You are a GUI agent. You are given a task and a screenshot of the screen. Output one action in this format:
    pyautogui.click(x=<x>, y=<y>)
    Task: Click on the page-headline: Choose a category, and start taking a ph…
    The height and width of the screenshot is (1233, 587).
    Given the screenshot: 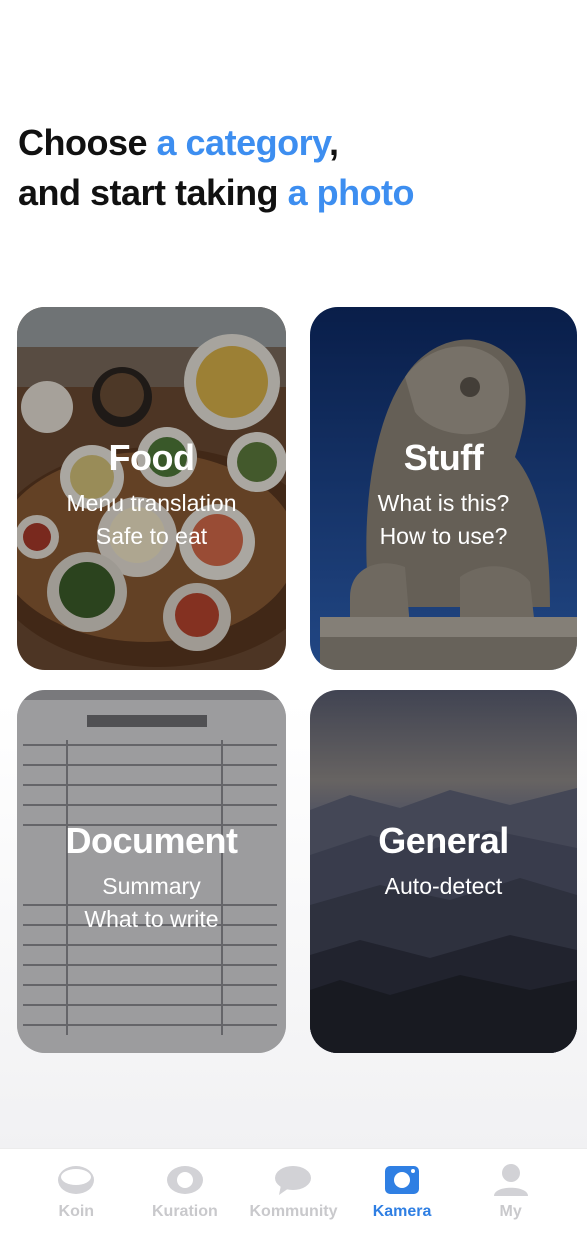 What is the action you would take?
    pyautogui.click(x=216, y=168)
    